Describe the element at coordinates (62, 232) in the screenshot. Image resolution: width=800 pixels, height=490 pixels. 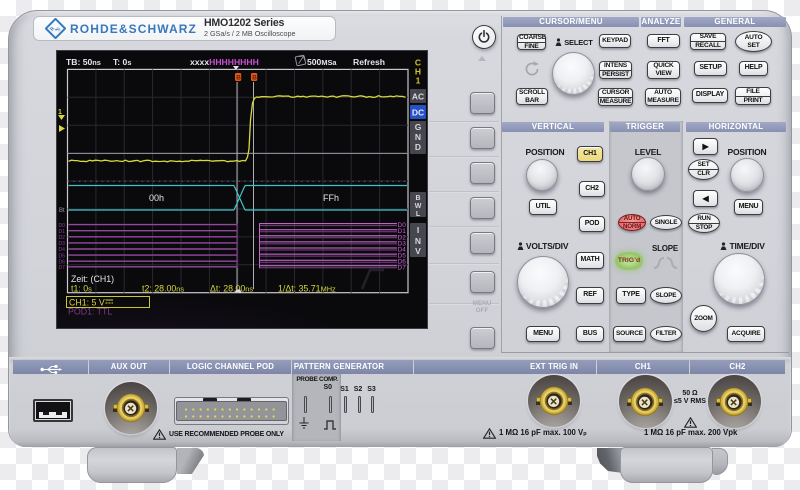
I see `svg-text: D1` at that location.